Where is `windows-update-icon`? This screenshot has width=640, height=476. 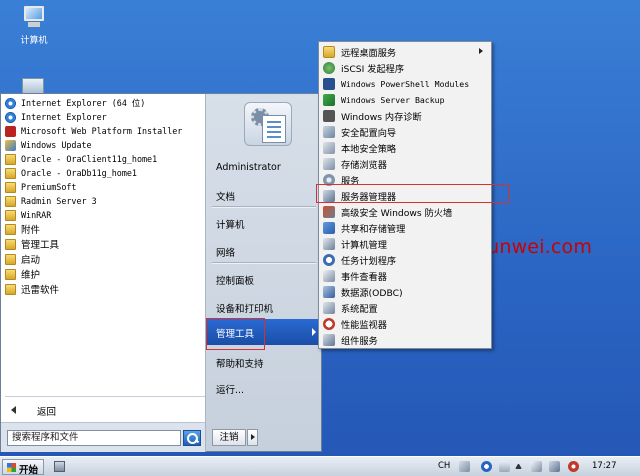
windows-update-icon is located at coordinates (10, 145).